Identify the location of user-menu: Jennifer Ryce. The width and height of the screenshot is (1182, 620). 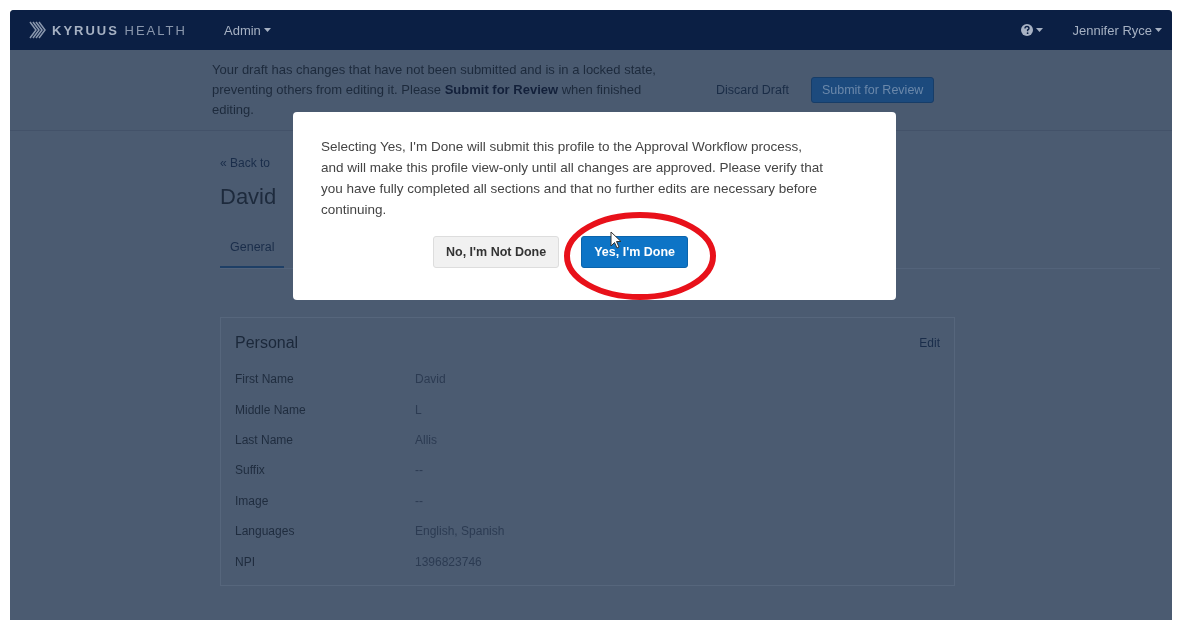
(1117, 30).